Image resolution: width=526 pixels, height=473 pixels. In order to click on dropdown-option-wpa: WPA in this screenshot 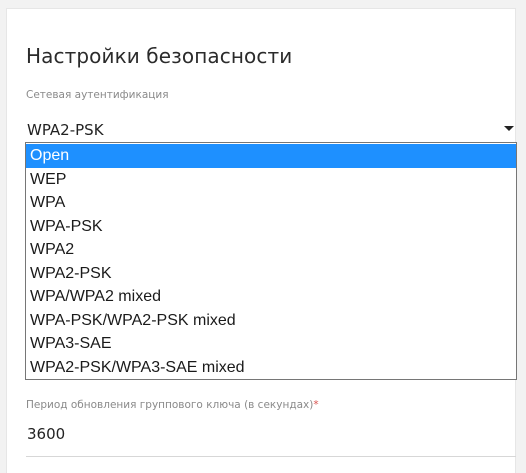, I will do `click(271, 203)`.